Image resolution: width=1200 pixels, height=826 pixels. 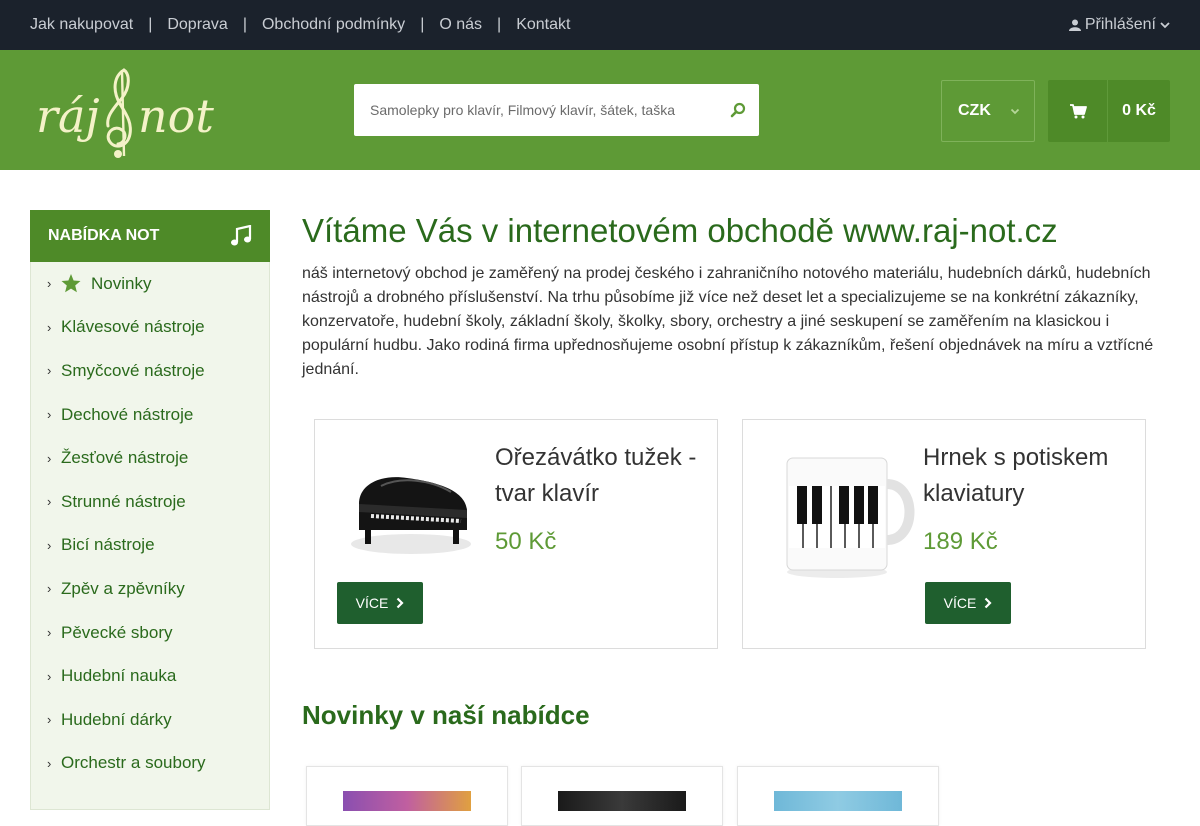 What do you see at coordinates (71, 283) in the screenshot?
I see `star-icon` at bounding box center [71, 283].